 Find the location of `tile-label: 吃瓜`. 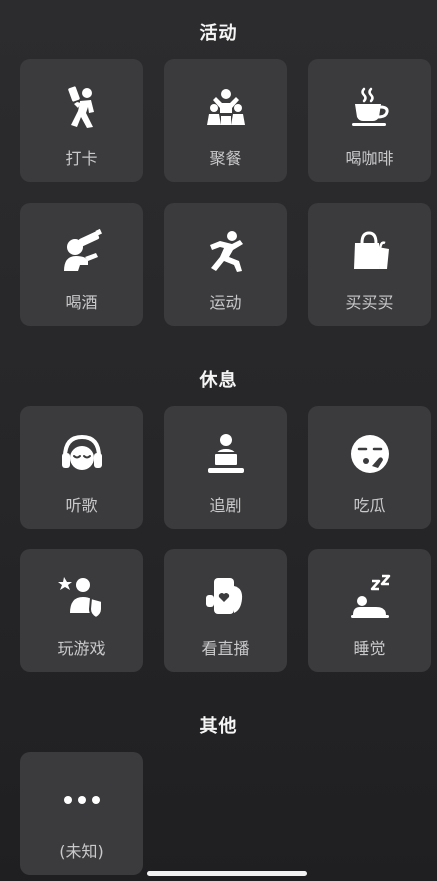

tile-label: 吃瓜 is located at coordinates (369, 505).